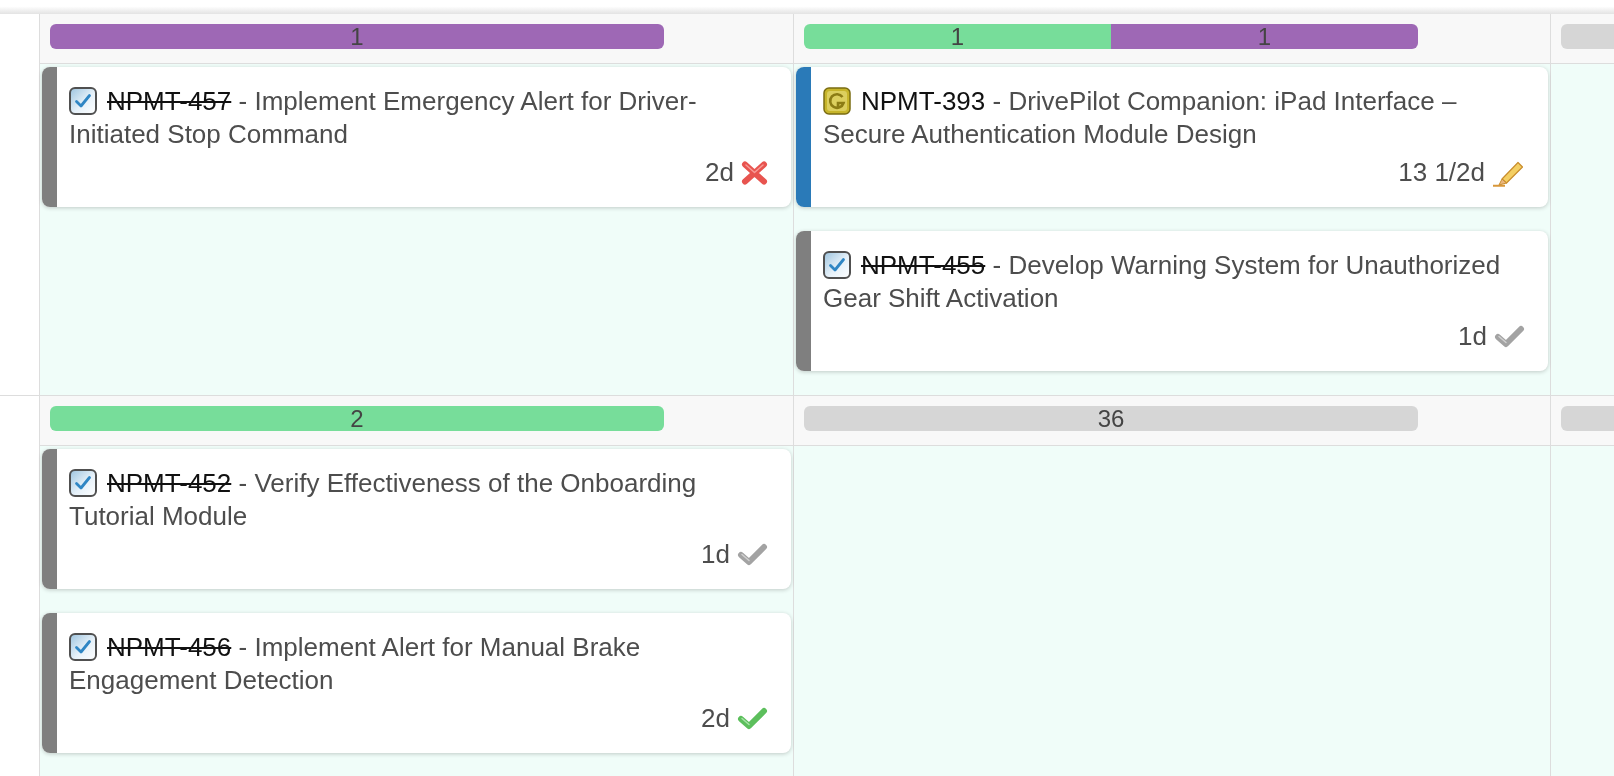 The image size is (1614, 776). I want to click on task-card: NPMT-456 - Implement Alert for Manual Brake Engagement Detection 2d, so click(416, 683).